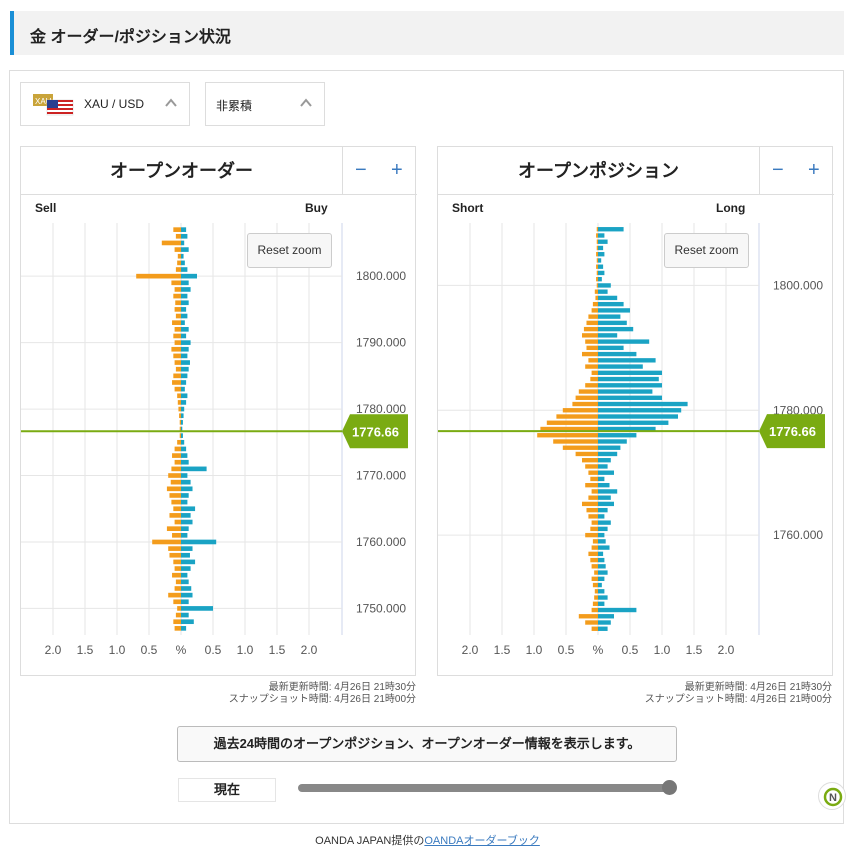 Image resolution: width=855 pixels, height=854 pixels. Describe the element at coordinates (181, 171) in the screenshot. I see `open-order-title: オープンオーダー` at that location.